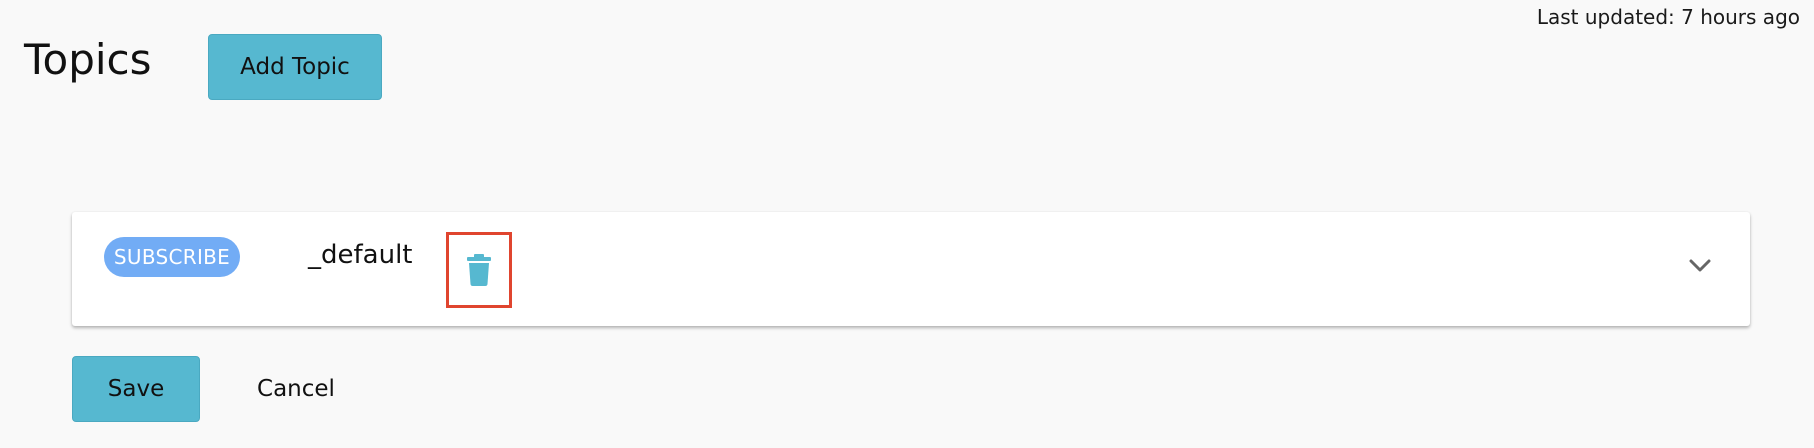  Describe the element at coordinates (136, 389) in the screenshot. I see `save-button: Save` at that location.